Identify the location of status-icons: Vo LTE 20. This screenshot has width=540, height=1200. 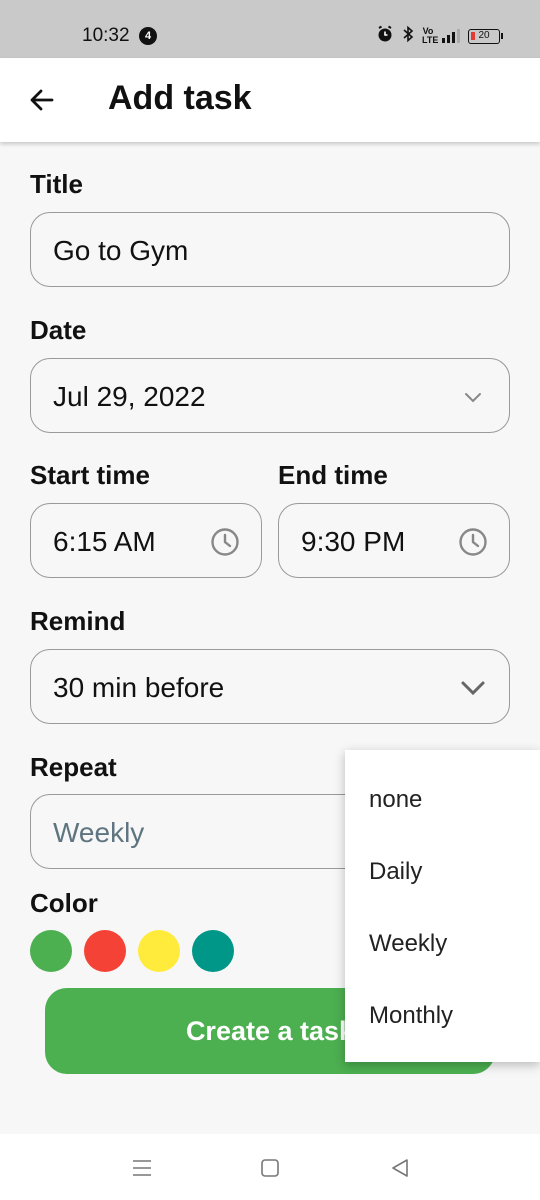
(439, 36).